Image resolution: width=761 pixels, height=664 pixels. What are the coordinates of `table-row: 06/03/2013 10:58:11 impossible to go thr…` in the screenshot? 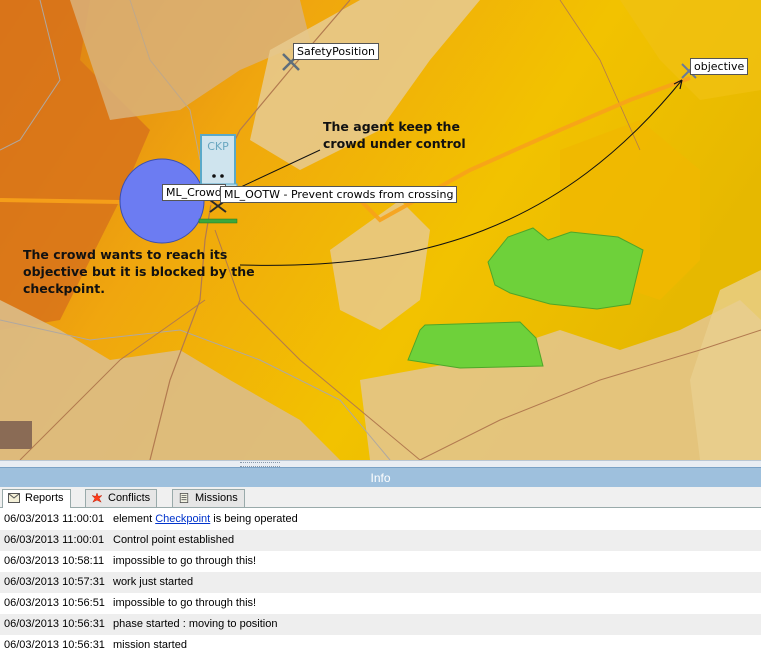 It's located at (380, 561).